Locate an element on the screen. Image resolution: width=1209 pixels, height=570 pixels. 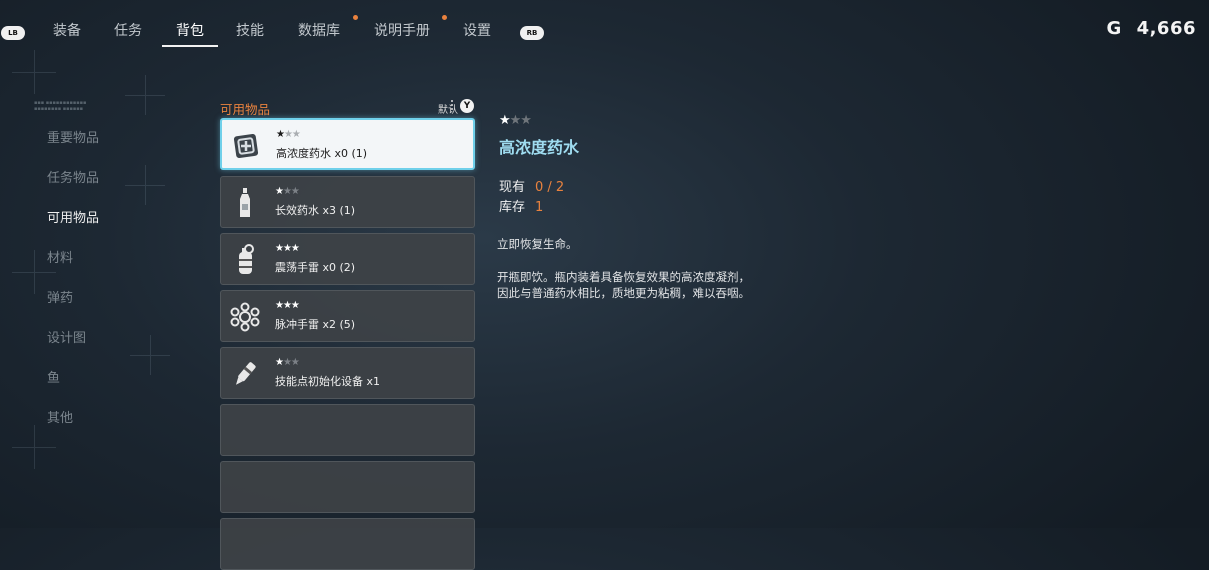
item-list-header: 可用物品 默认 Y is located at coordinates (348, 107).